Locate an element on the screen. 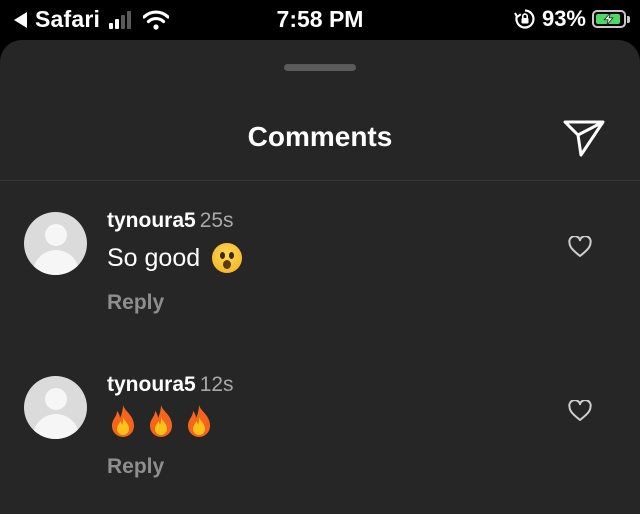 The width and height of the screenshot is (640, 514). comment-text is located at coordinates (164, 422).